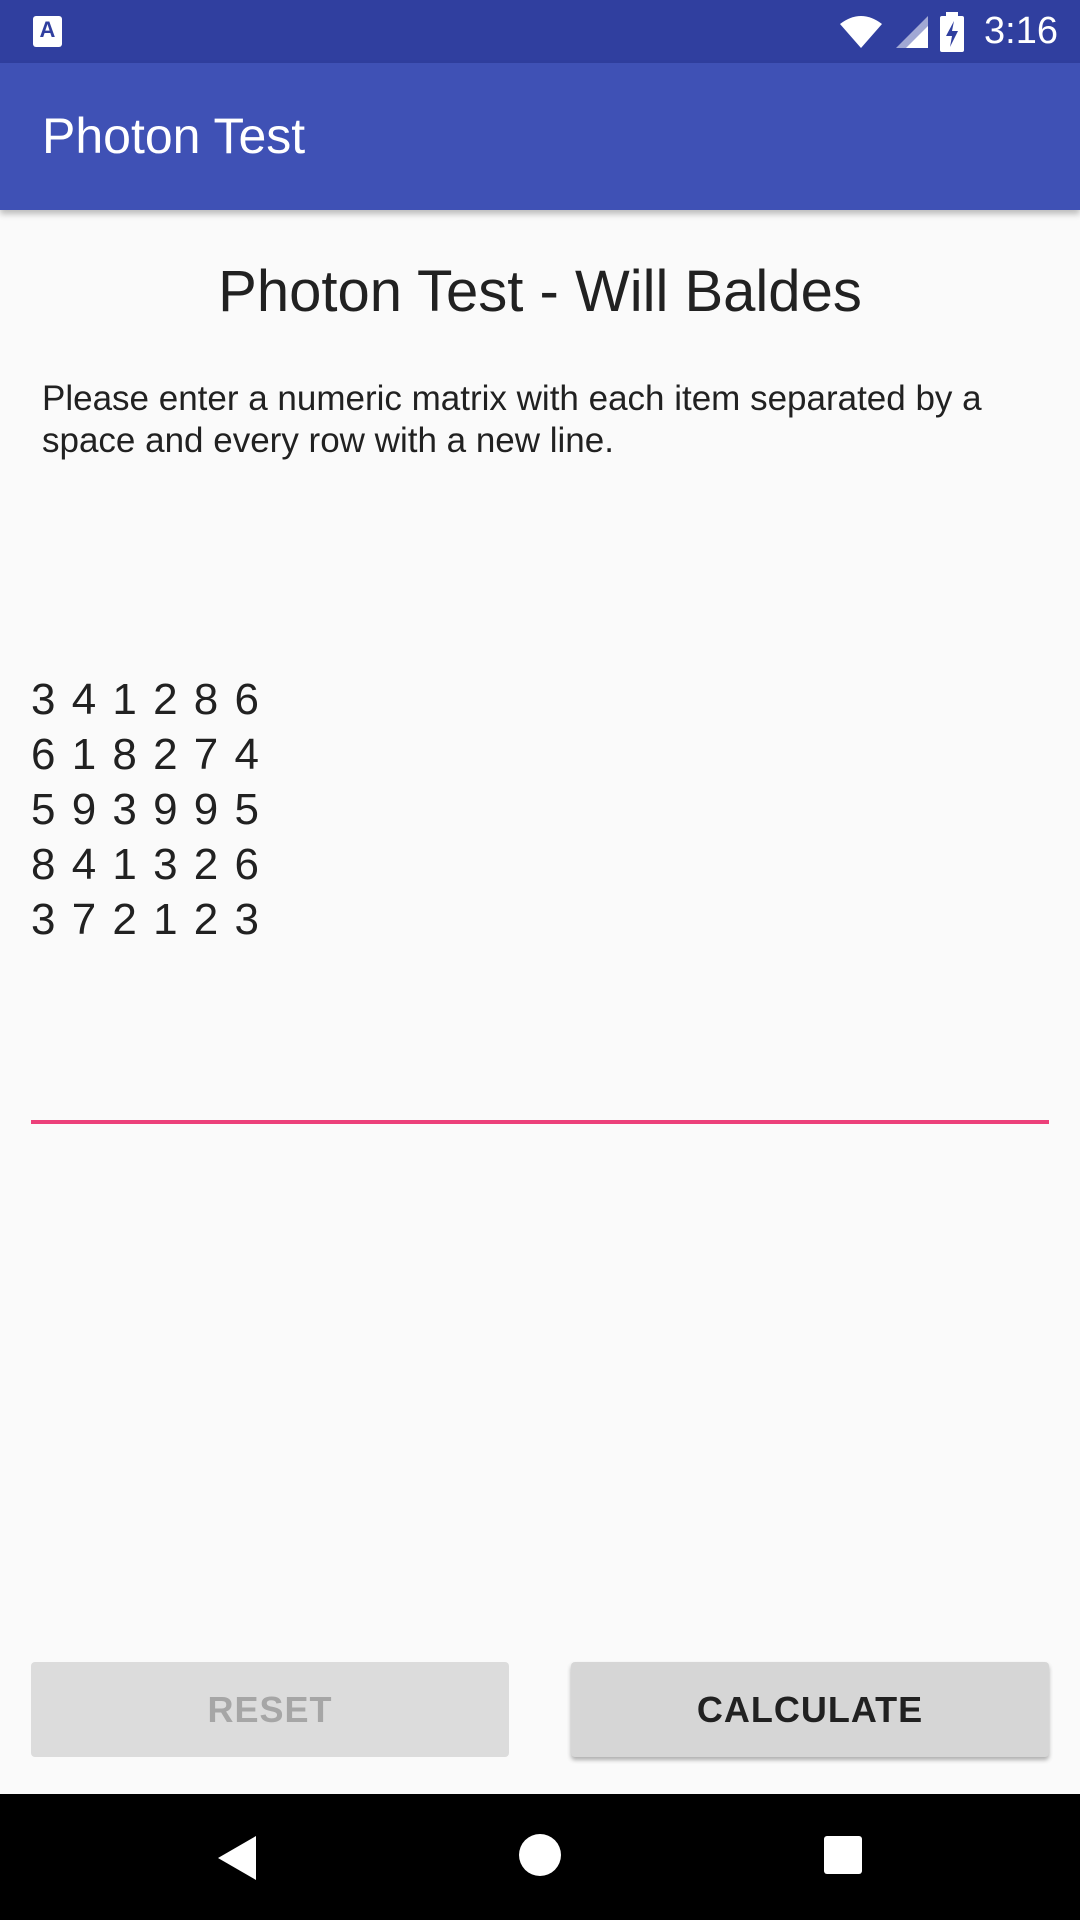 The image size is (1080, 1920). What do you see at coordinates (810, 1709) in the screenshot?
I see `calculate-button: CALCULATE` at bounding box center [810, 1709].